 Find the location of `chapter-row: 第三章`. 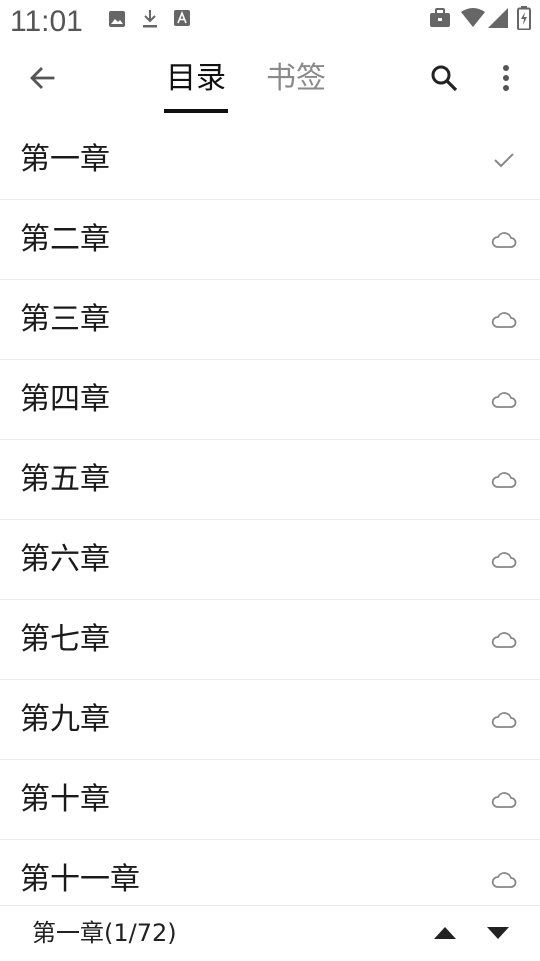

chapter-row: 第三章 is located at coordinates (270, 320).